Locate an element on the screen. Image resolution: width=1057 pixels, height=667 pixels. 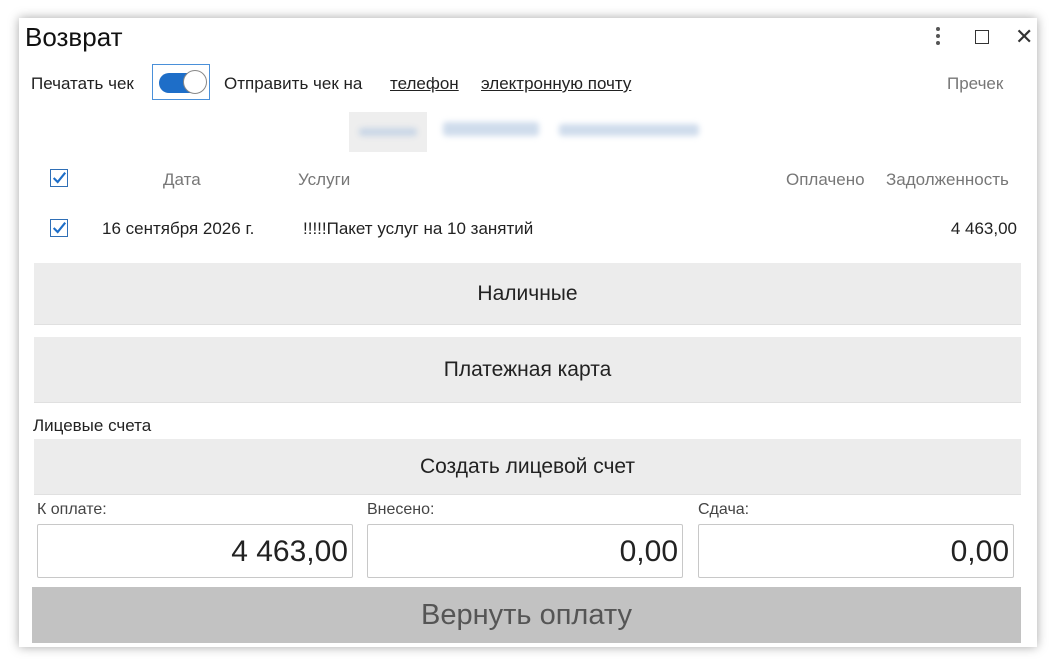
send-receipt-label: Отправить чек на is located at coordinates (293, 83).